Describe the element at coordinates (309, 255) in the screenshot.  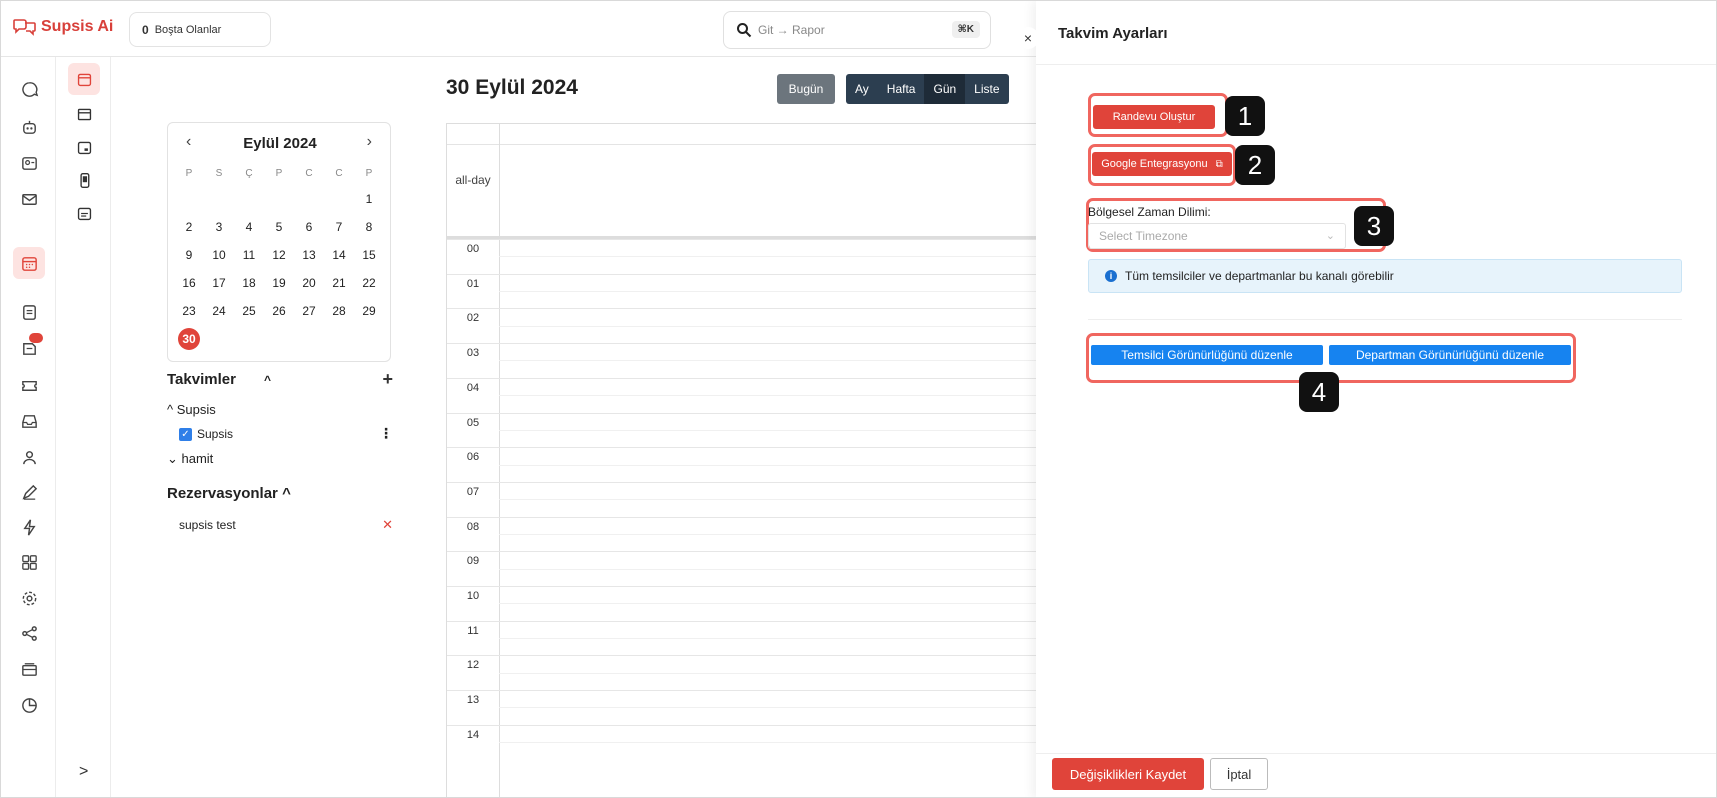
I see `day-cell: 13` at that location.